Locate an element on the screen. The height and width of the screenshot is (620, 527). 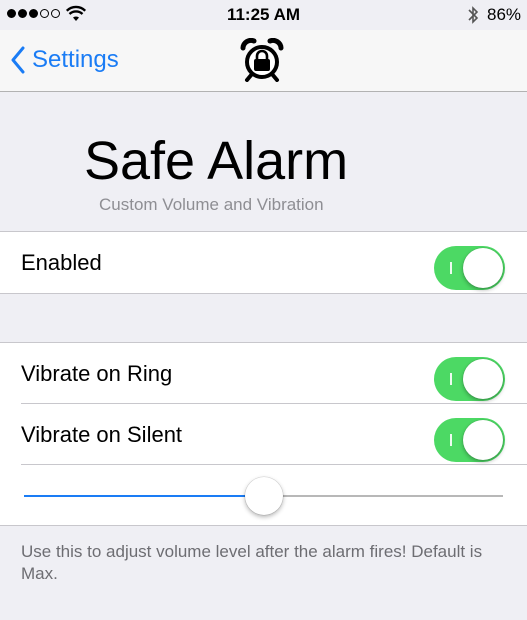
status-time: 11:25 AM is located at coordinates (263, 14).